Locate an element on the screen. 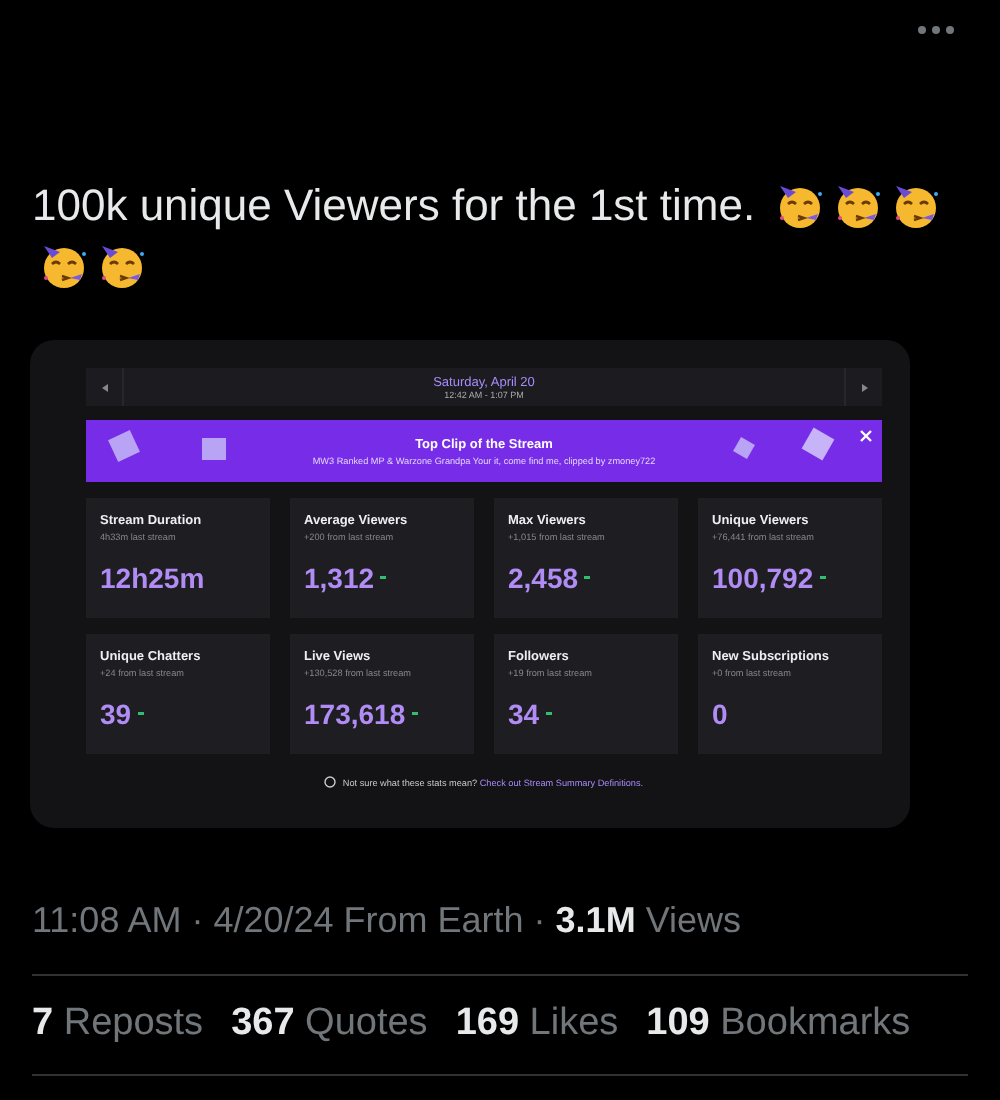  chevron-left-icon is located at coordinates (104, 387).